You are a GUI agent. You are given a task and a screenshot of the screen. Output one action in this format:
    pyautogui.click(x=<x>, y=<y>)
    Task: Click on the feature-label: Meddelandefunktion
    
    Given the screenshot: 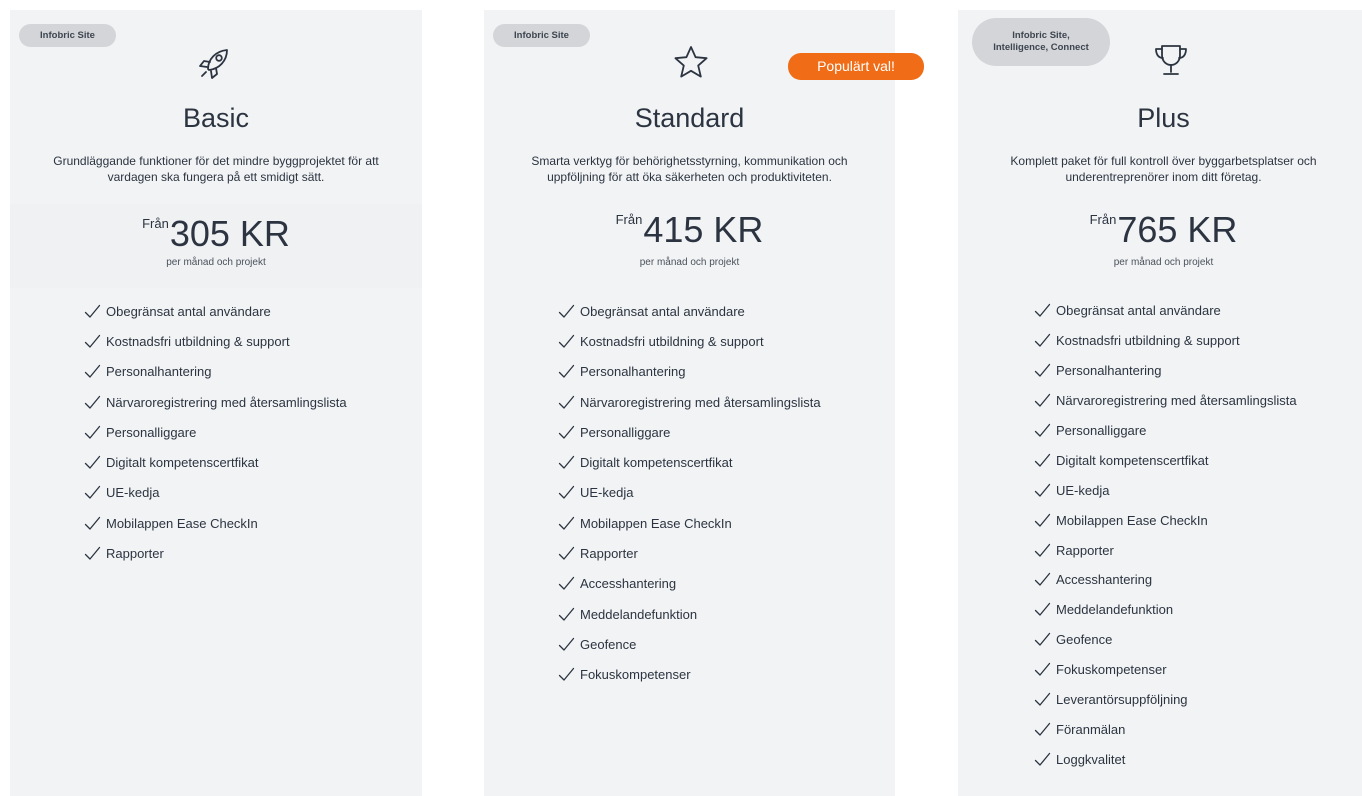 What is the action you would take?
    pyautogui.click(x=1115, y=610)
    